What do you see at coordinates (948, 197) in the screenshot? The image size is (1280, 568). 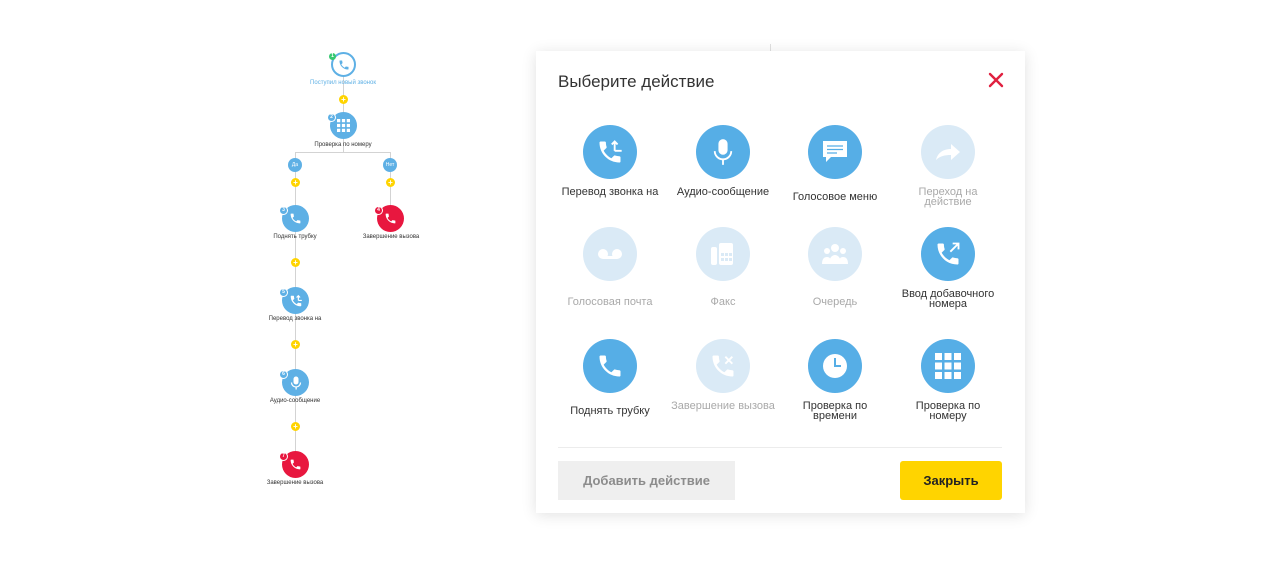 I see `action-label: Переход на действие` at bounding box center [948, 197].